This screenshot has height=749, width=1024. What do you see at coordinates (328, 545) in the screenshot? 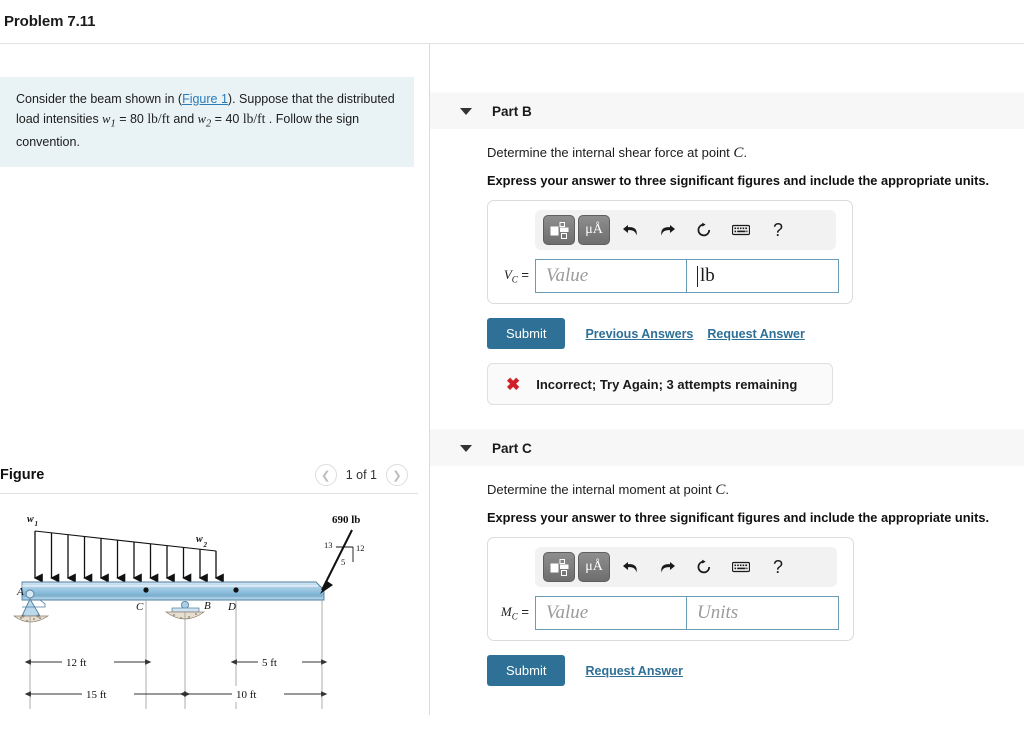
I see `slope-13-label: 13` at bounding box center [328, 545].